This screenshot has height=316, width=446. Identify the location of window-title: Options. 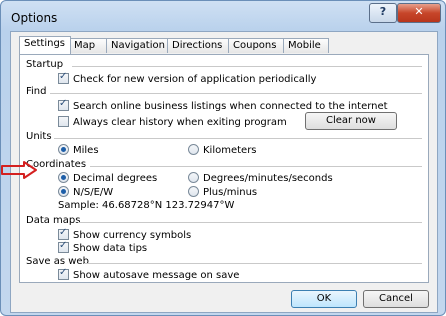
(34, 18).